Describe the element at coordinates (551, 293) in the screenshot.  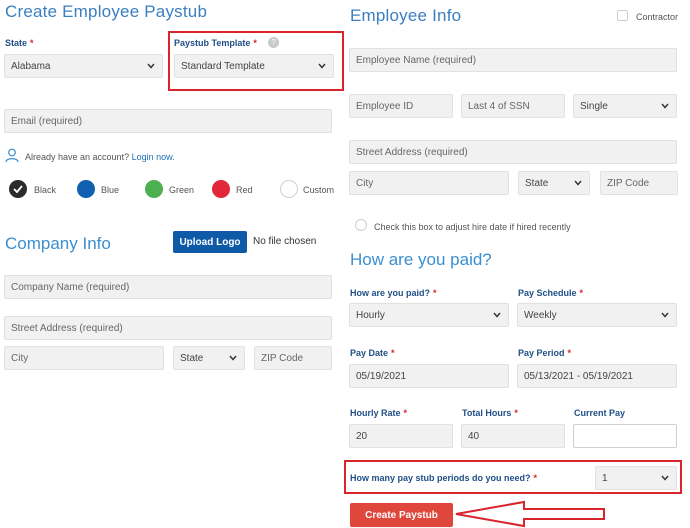
I see `pay-schedule-label: Pay Schedule *` at that location.